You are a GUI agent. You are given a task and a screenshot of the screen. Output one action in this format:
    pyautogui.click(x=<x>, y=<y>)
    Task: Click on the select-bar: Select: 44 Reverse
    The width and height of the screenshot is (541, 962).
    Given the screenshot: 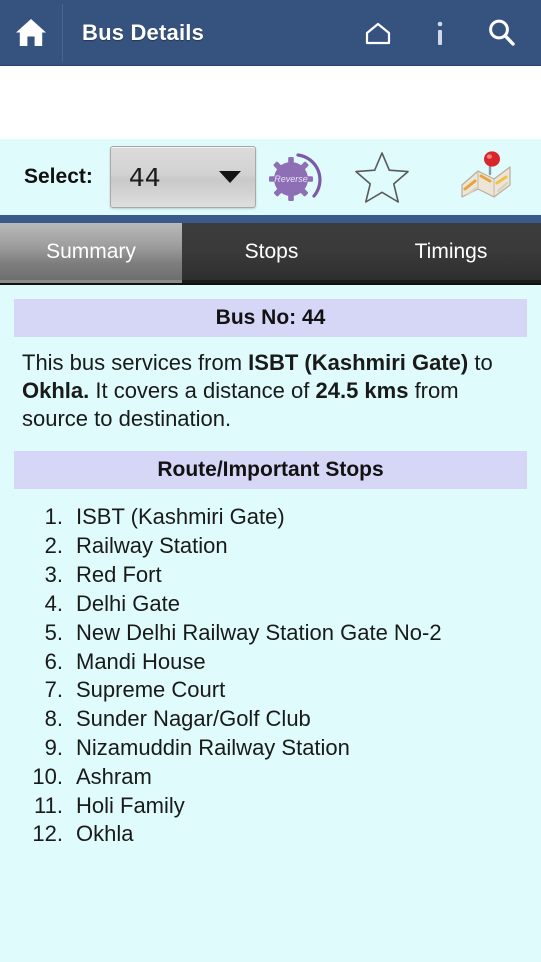 What is the action you would take?
    pyautogui.click(x=270, y=177)
    